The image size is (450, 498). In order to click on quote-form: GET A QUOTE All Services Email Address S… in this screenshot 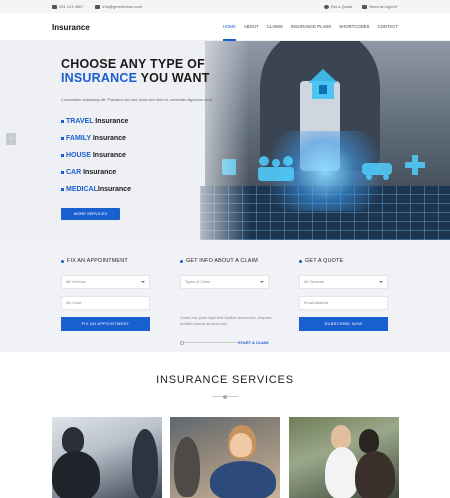, I will do `click(344, 294)`.